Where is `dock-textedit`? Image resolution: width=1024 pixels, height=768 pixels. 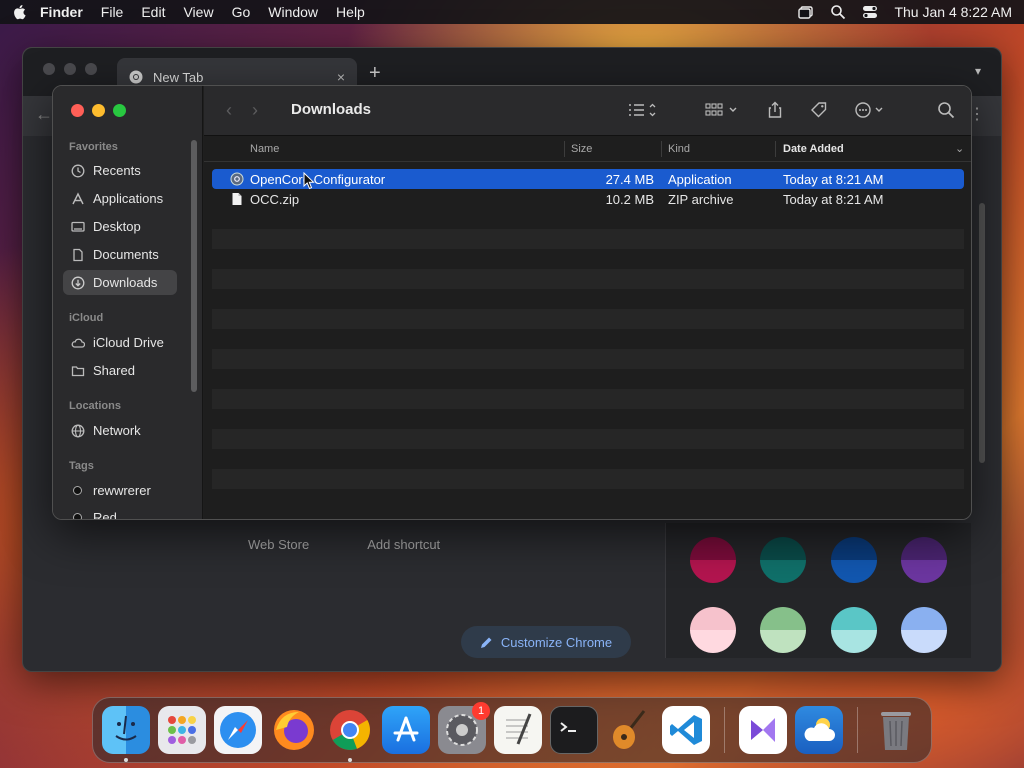 dock-textedit is located at coordinates (518, 730).